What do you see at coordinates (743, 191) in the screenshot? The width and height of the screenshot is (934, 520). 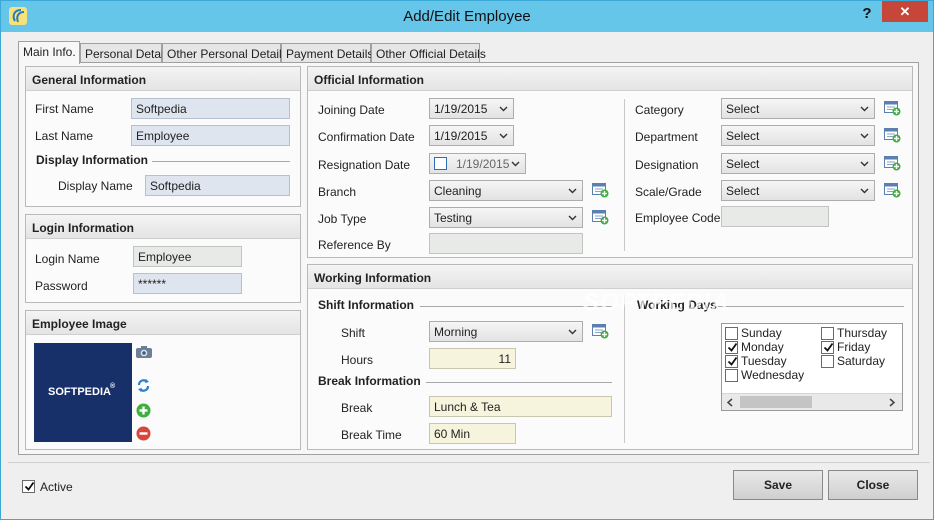 I see `scale-grade-value: Select` at bounding box center [743, 191].